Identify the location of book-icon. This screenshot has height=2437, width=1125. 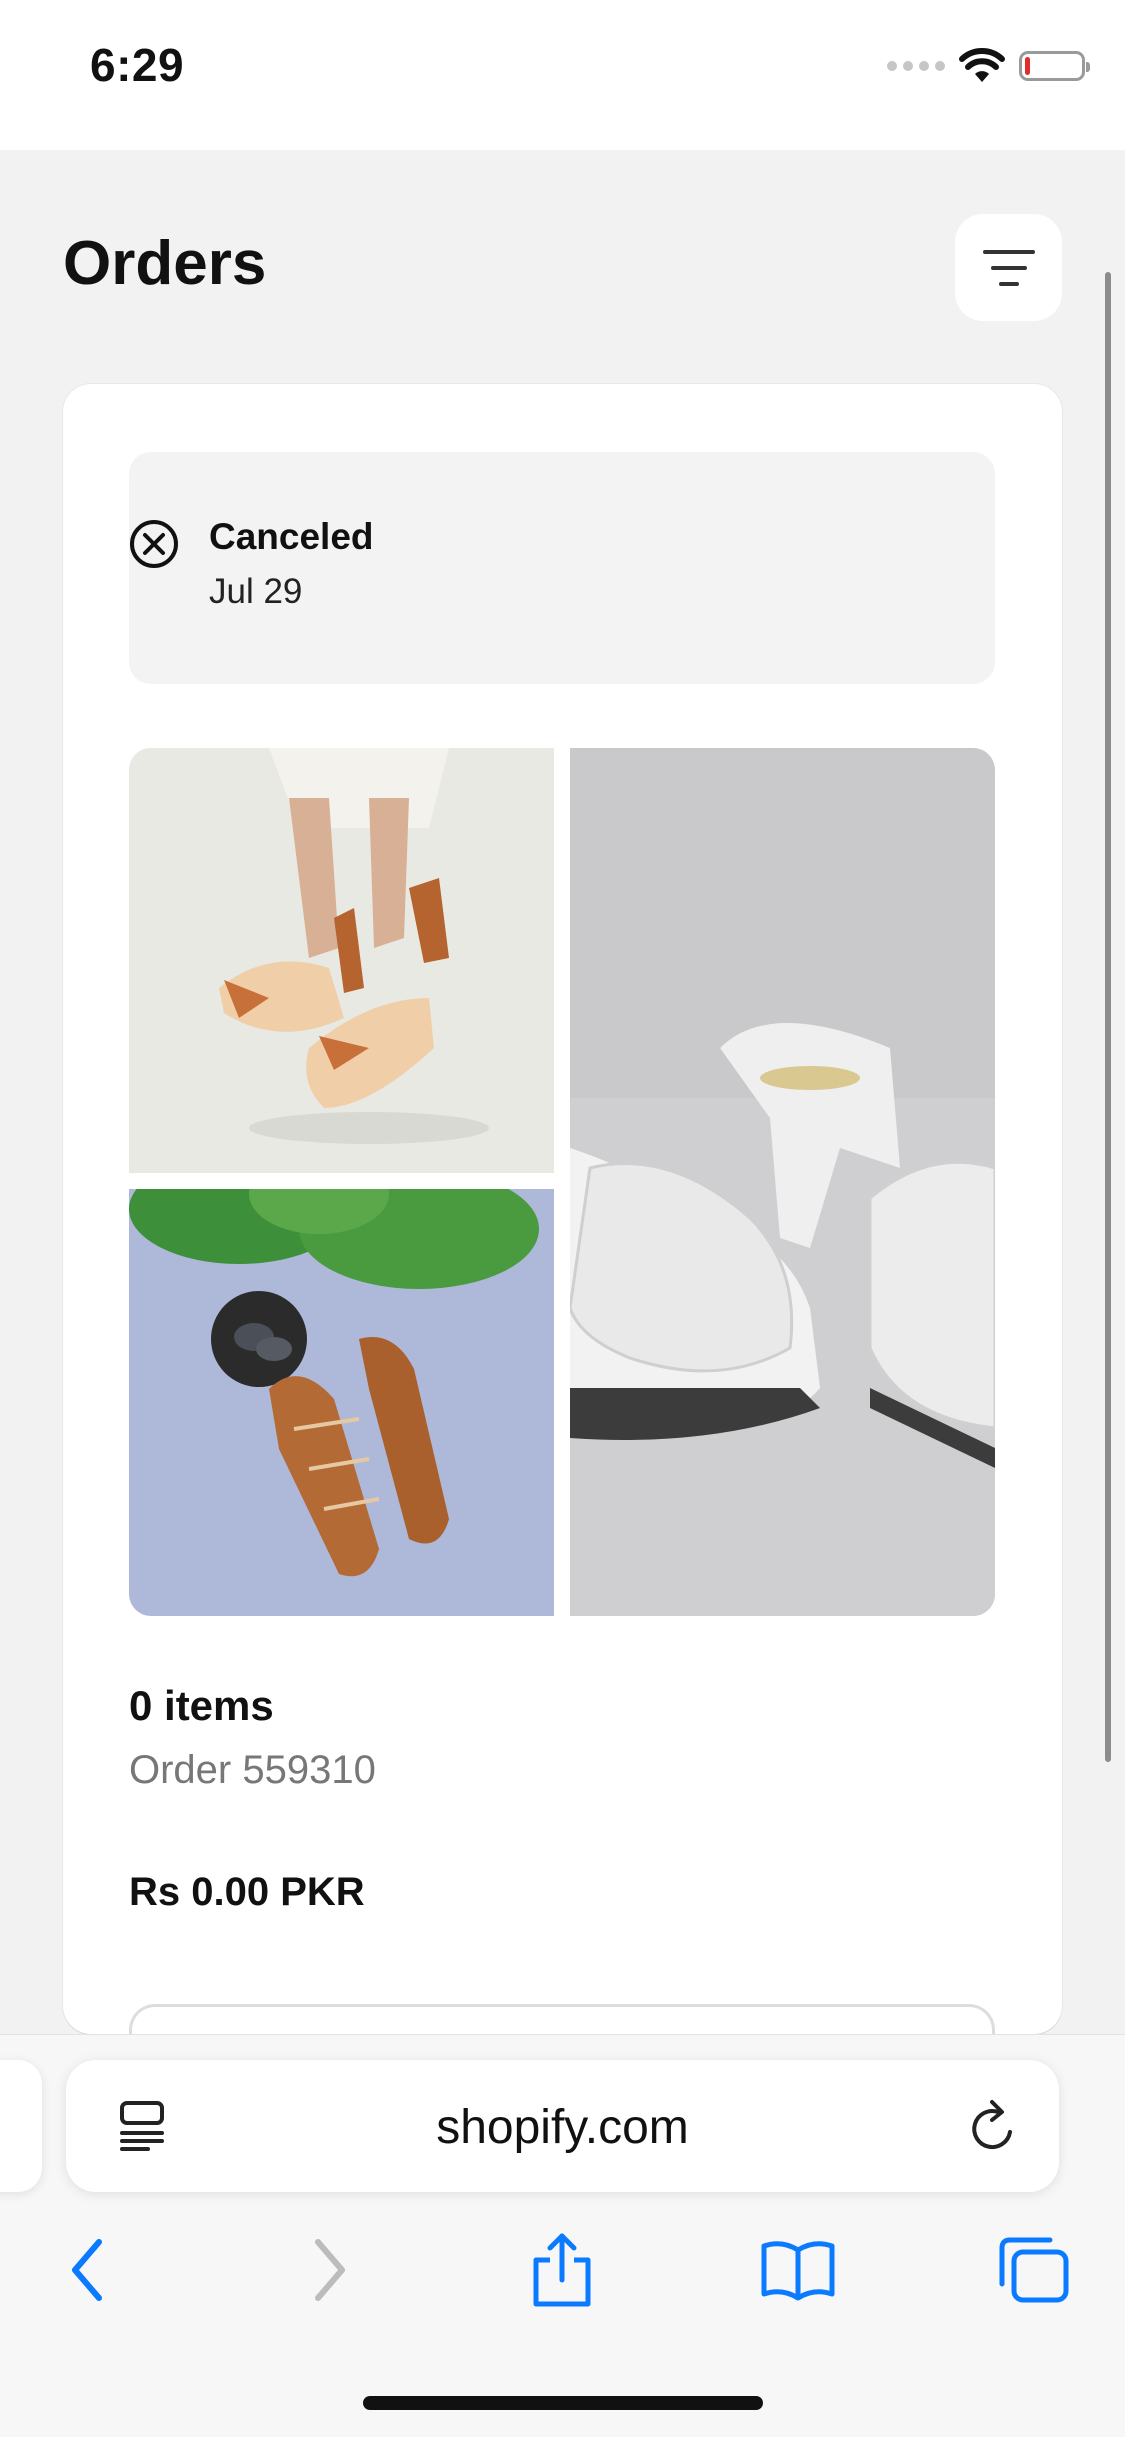
(798, 2271).